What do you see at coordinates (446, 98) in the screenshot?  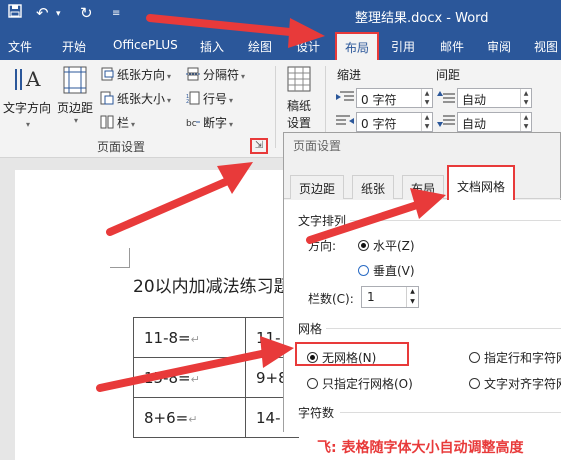 I see `spacing-before-icon` at bounding box center [446, 98].